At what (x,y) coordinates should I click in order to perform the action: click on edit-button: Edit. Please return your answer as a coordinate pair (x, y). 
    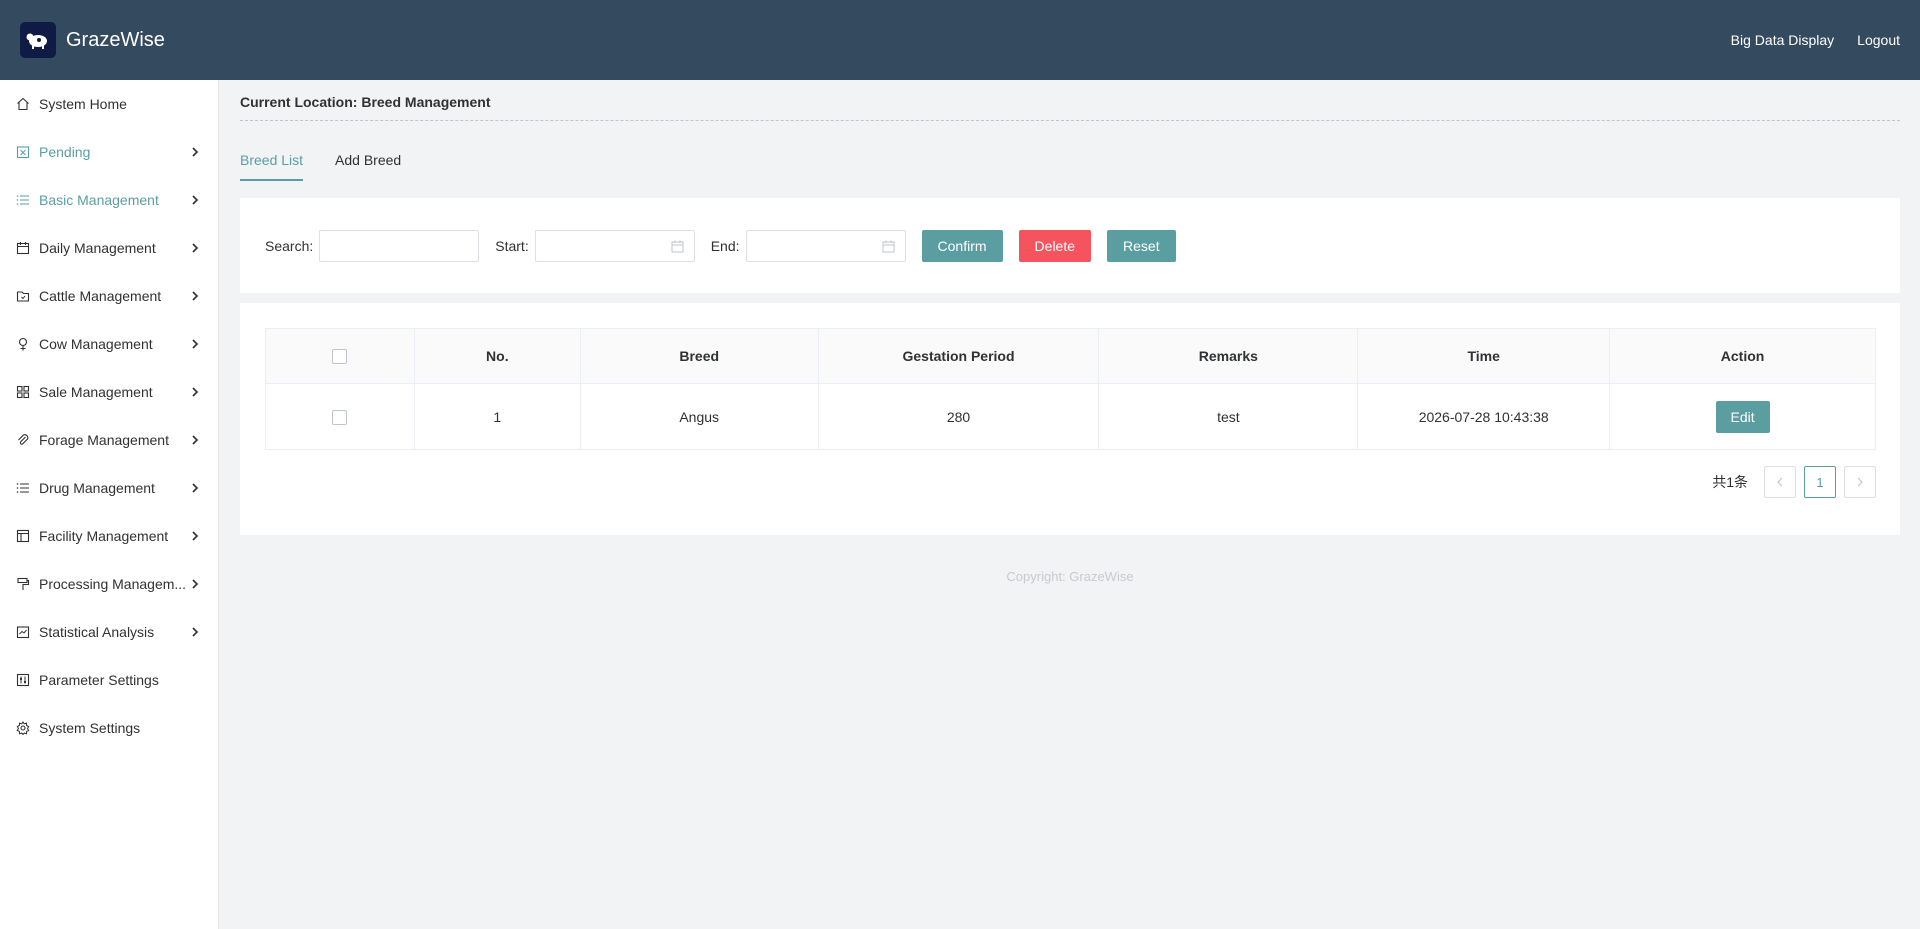
    Looking at the image, I should click on (1742, 416).